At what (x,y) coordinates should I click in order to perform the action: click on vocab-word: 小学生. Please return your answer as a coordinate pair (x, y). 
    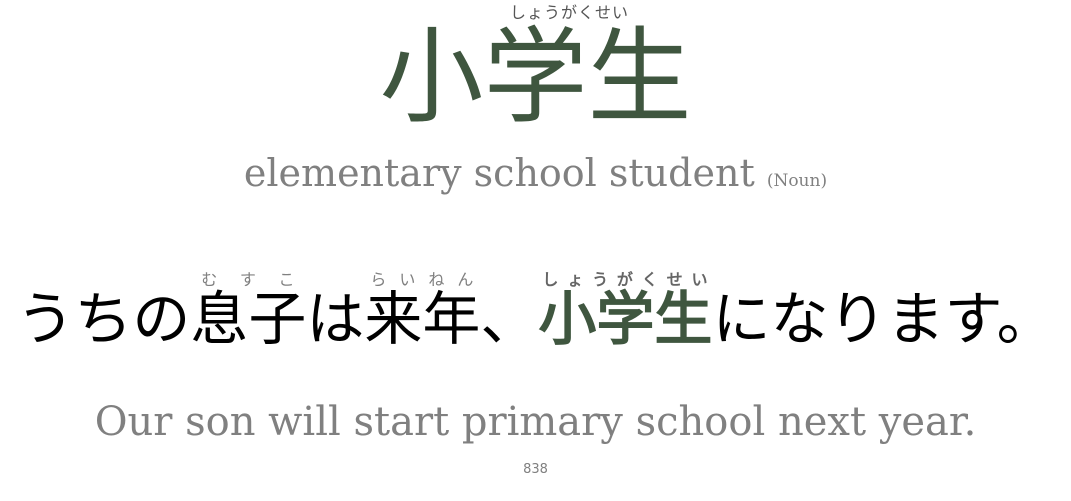
    Looking at the image, I should click on (535, 77).